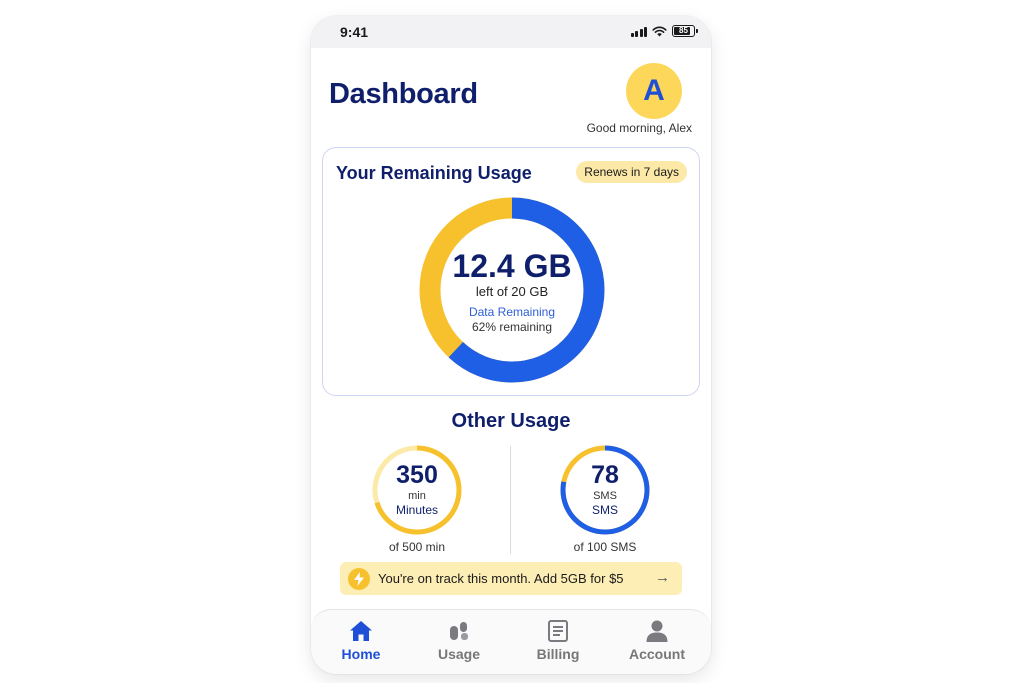 The image size is (1024, 683). What do you see at coordinates (459, 631) in the screenshot?
I see `usage-icon` at bounding box center [459, 631].